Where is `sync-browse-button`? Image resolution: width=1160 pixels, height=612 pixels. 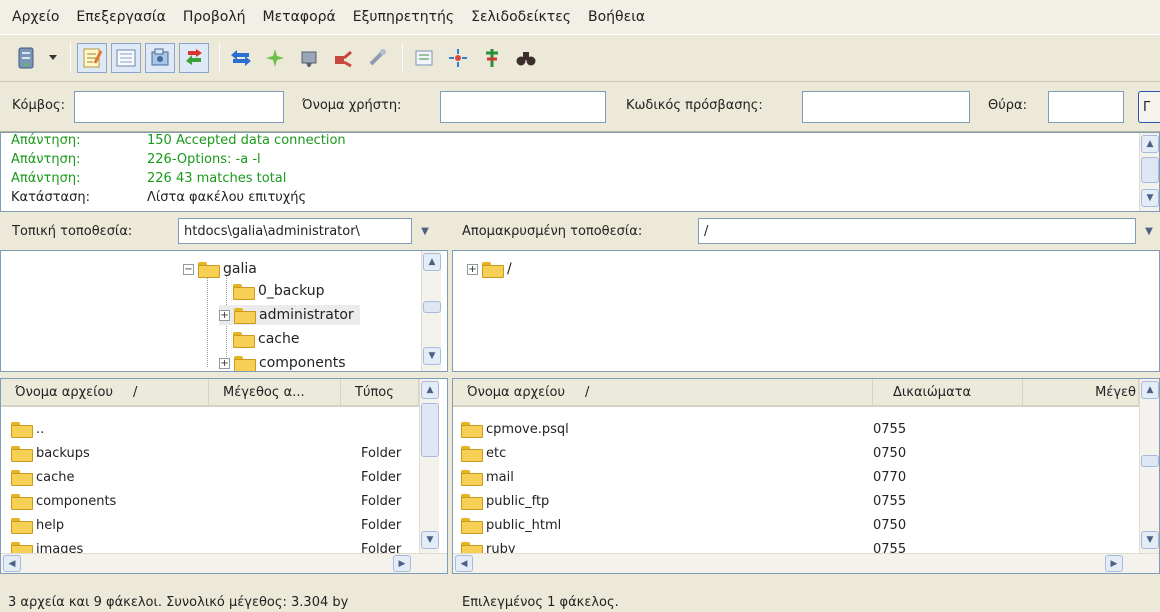
sync-browse-button is located at coordinates (492, 58).